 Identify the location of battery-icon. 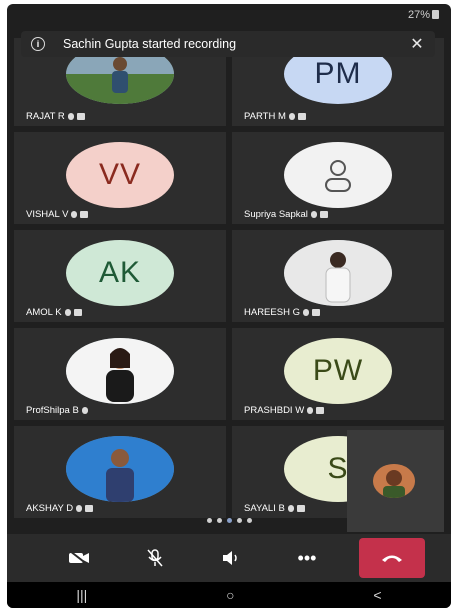
(435, 14).